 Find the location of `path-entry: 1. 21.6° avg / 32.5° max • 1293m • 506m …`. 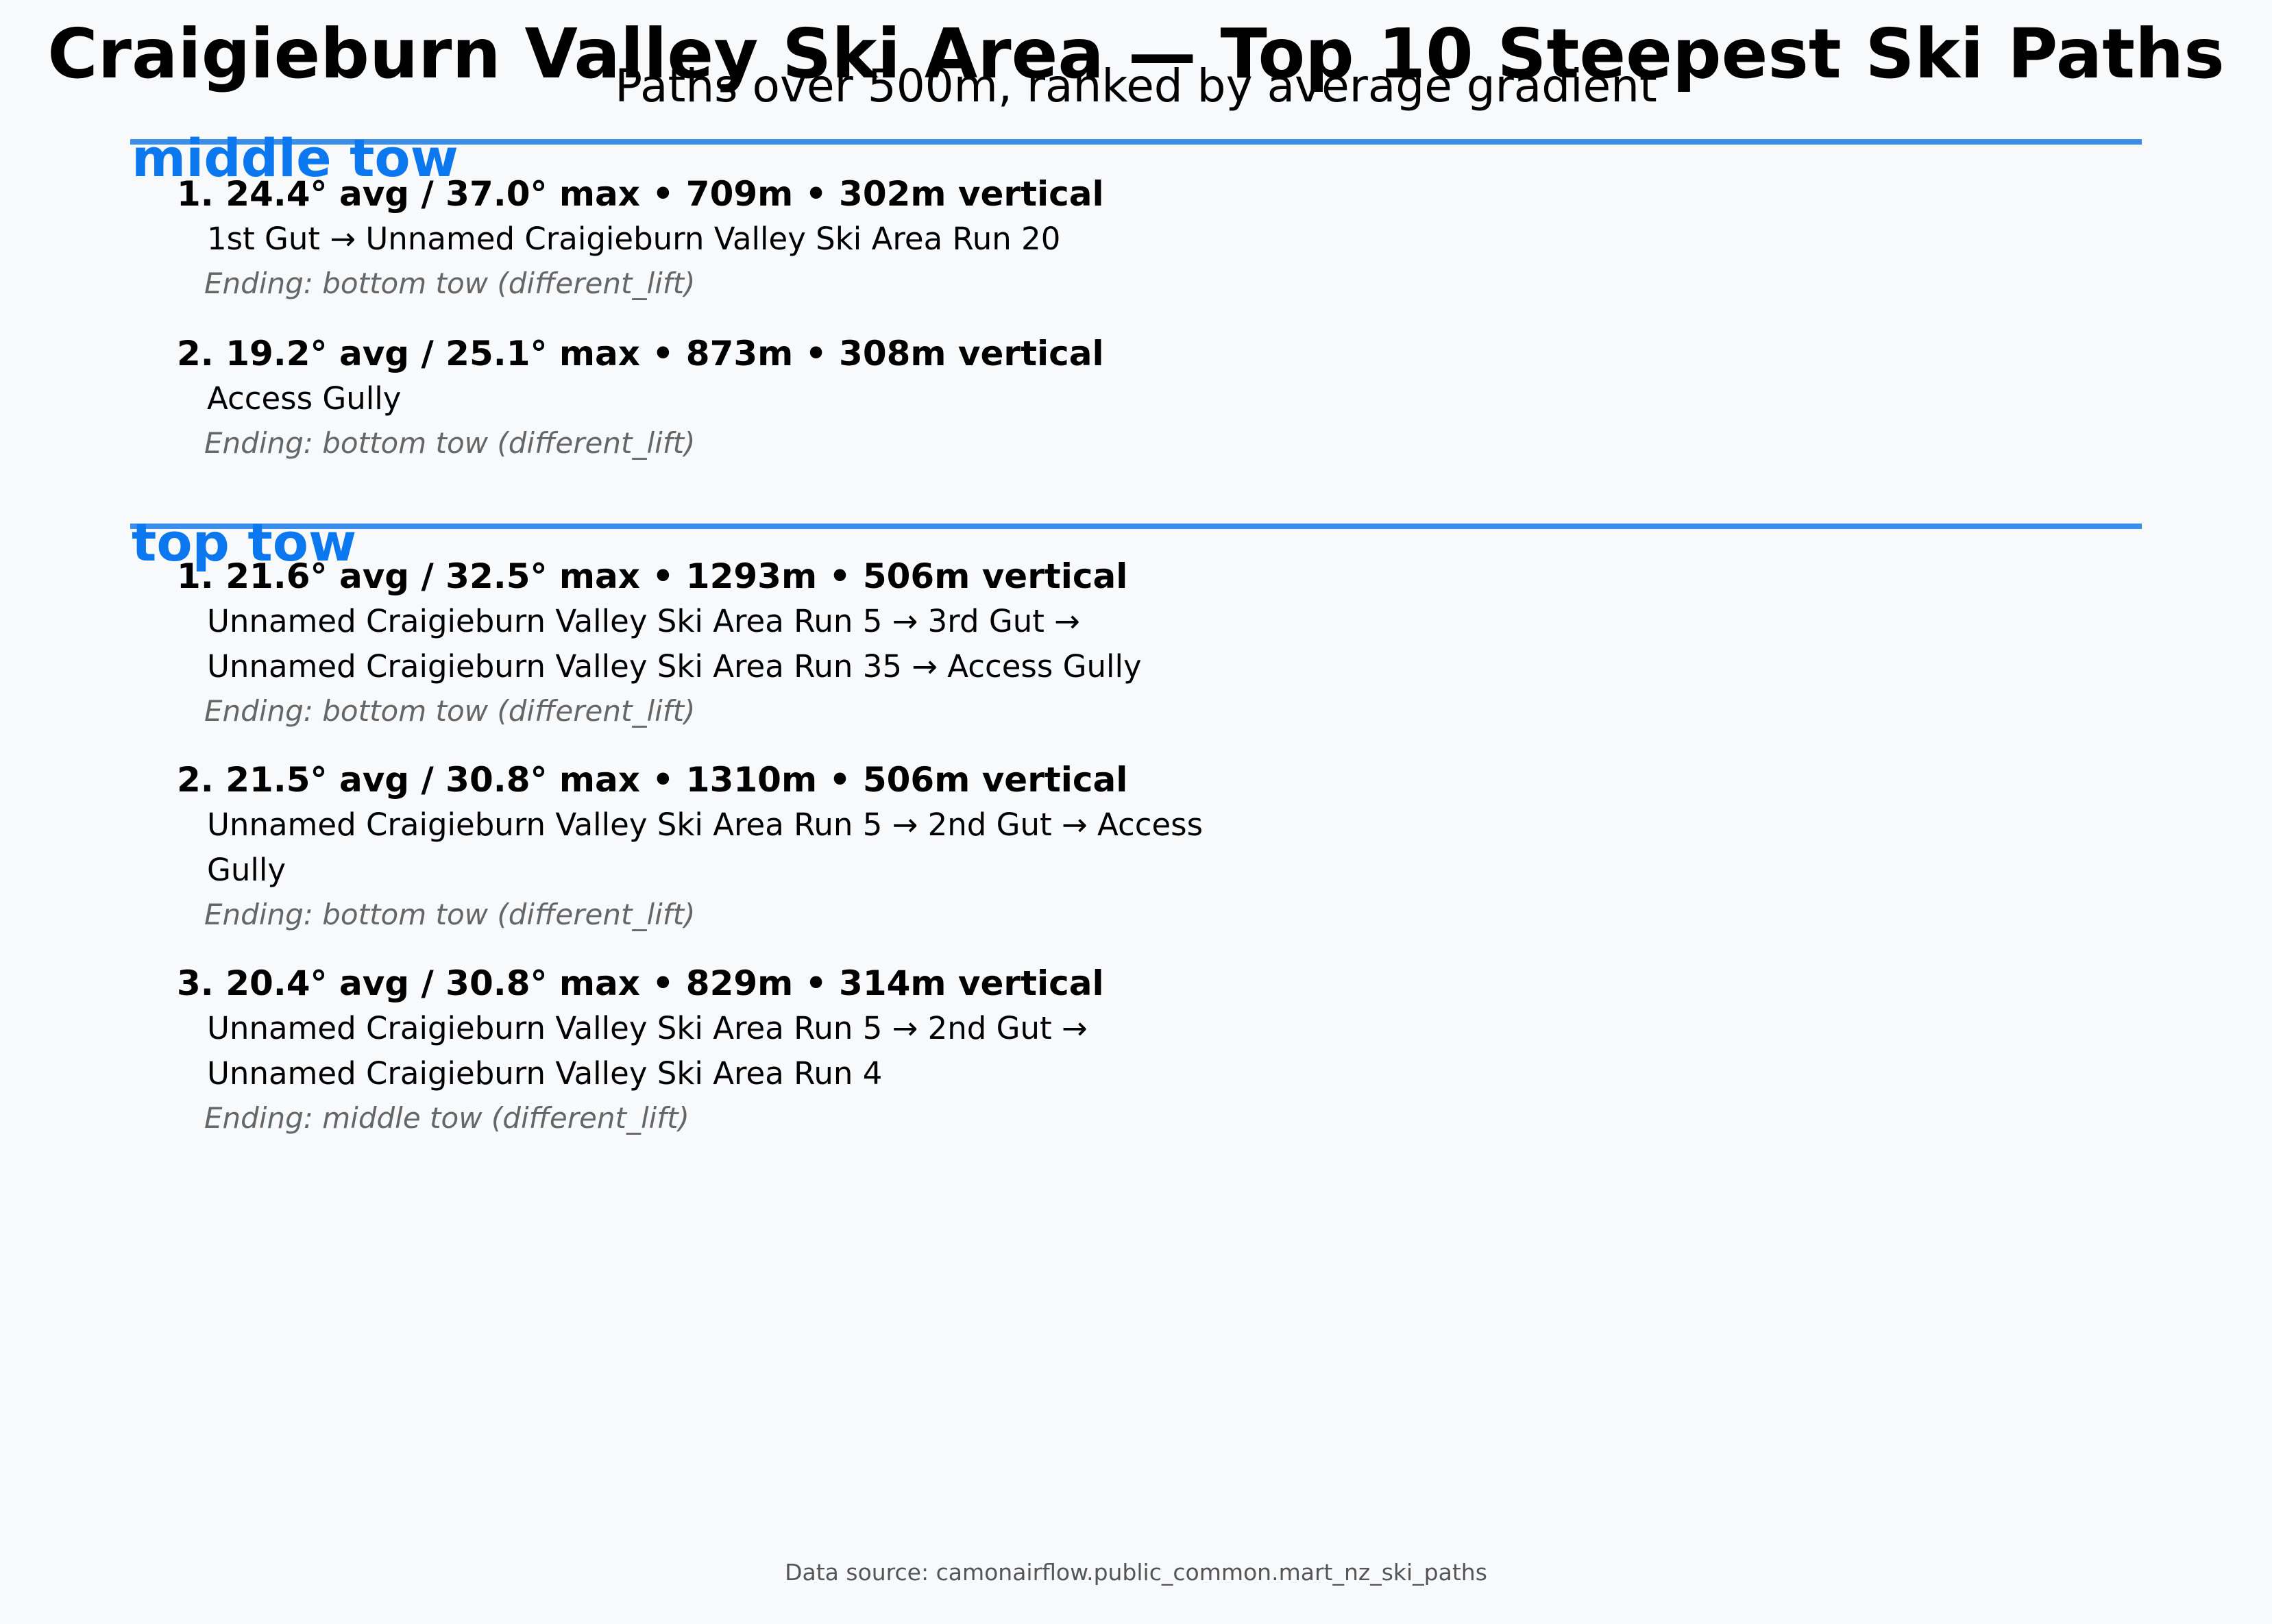

path-entry: 1. 21.6° avg / 32.5° max • 1293m • 506m … is located at coordinates (659, 643).